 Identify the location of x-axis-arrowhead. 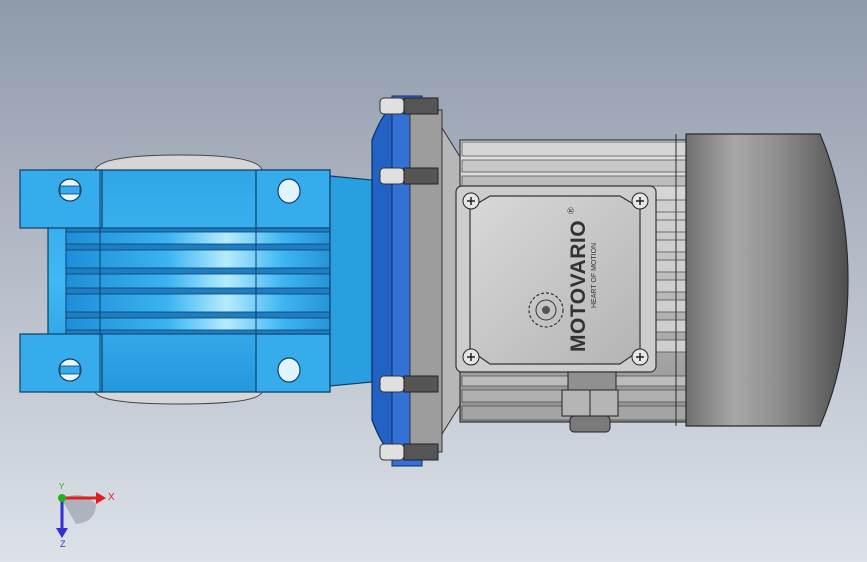
(101, 498).